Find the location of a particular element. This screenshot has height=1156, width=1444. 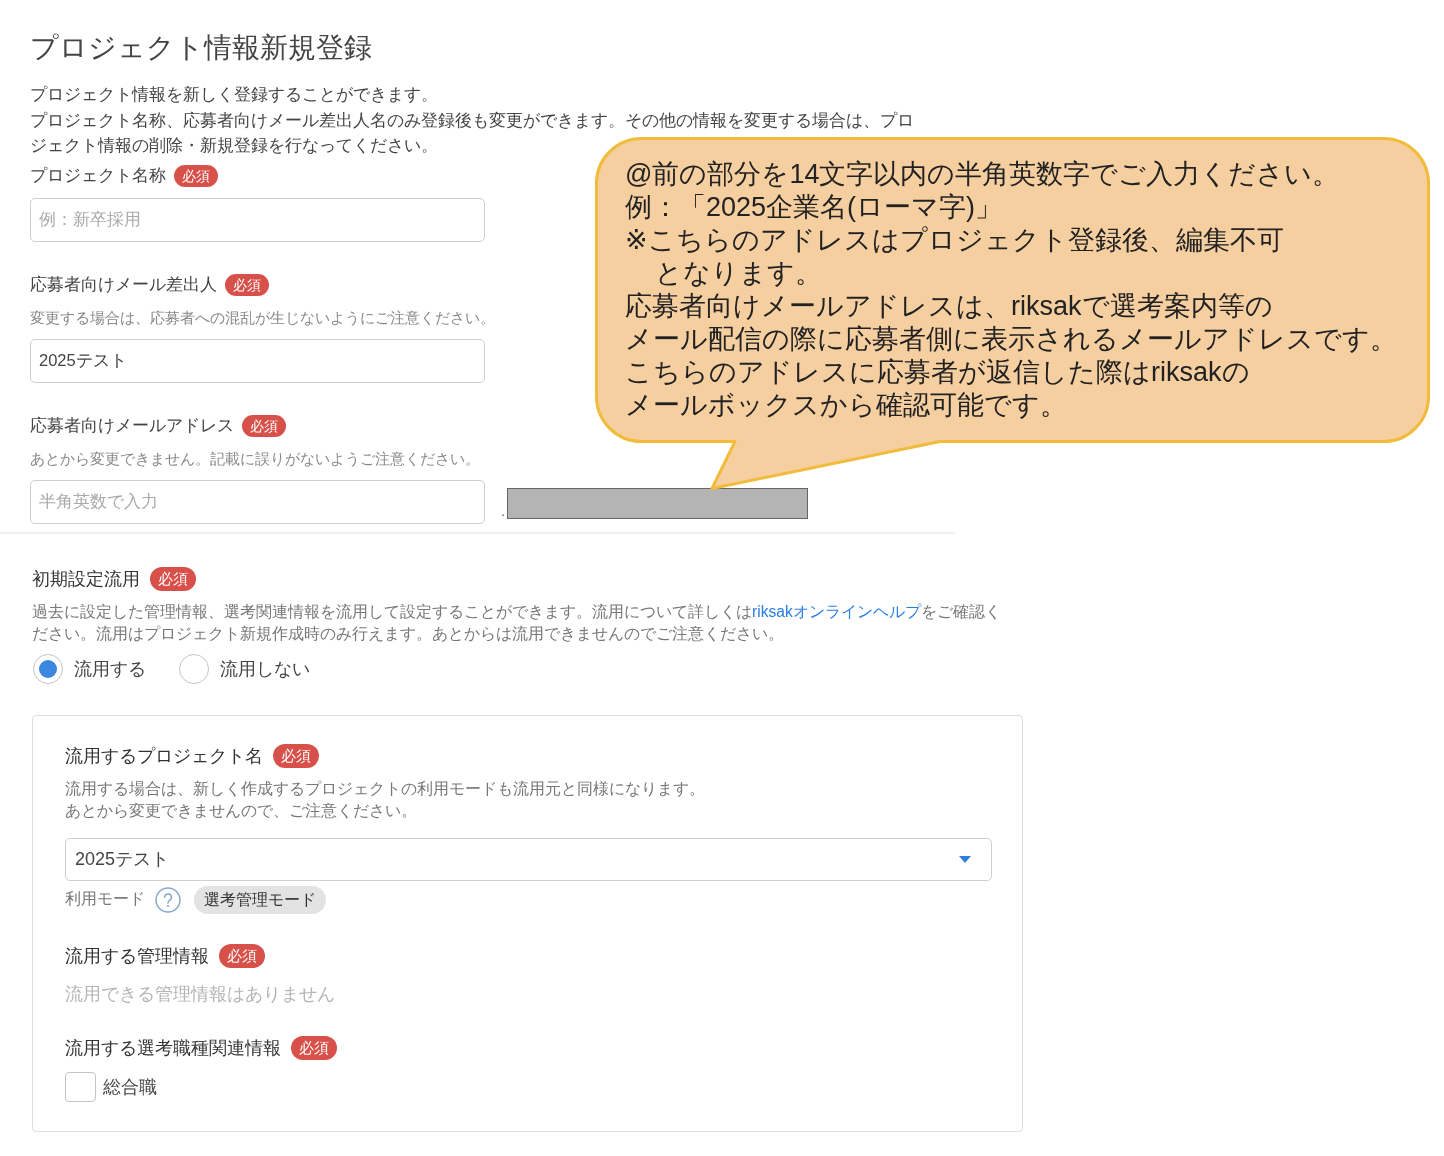

callout-text: ※こちらのアドレスはプロジェクト登録後、編集不可 is located at coordinates (954, 240).